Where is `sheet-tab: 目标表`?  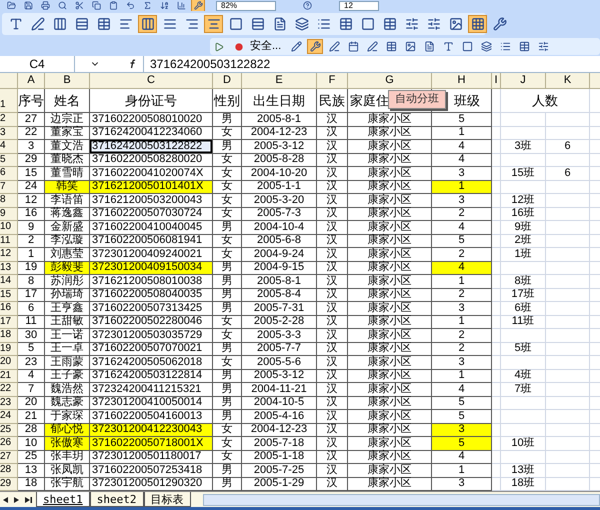
sheet-tab: 目标表 is located at coordinates (167, 499).